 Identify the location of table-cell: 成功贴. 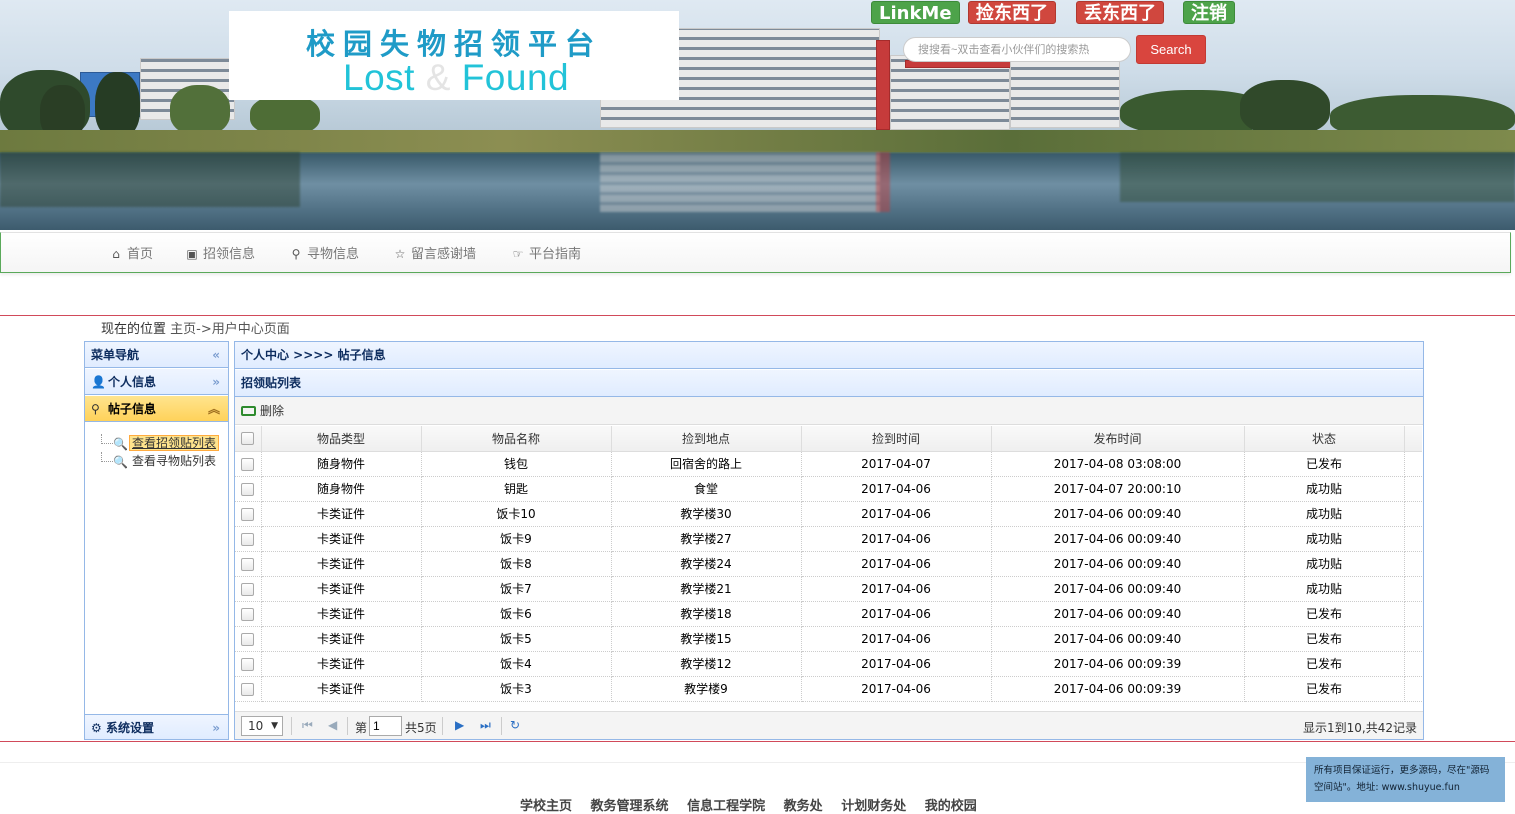
(1324, 564).